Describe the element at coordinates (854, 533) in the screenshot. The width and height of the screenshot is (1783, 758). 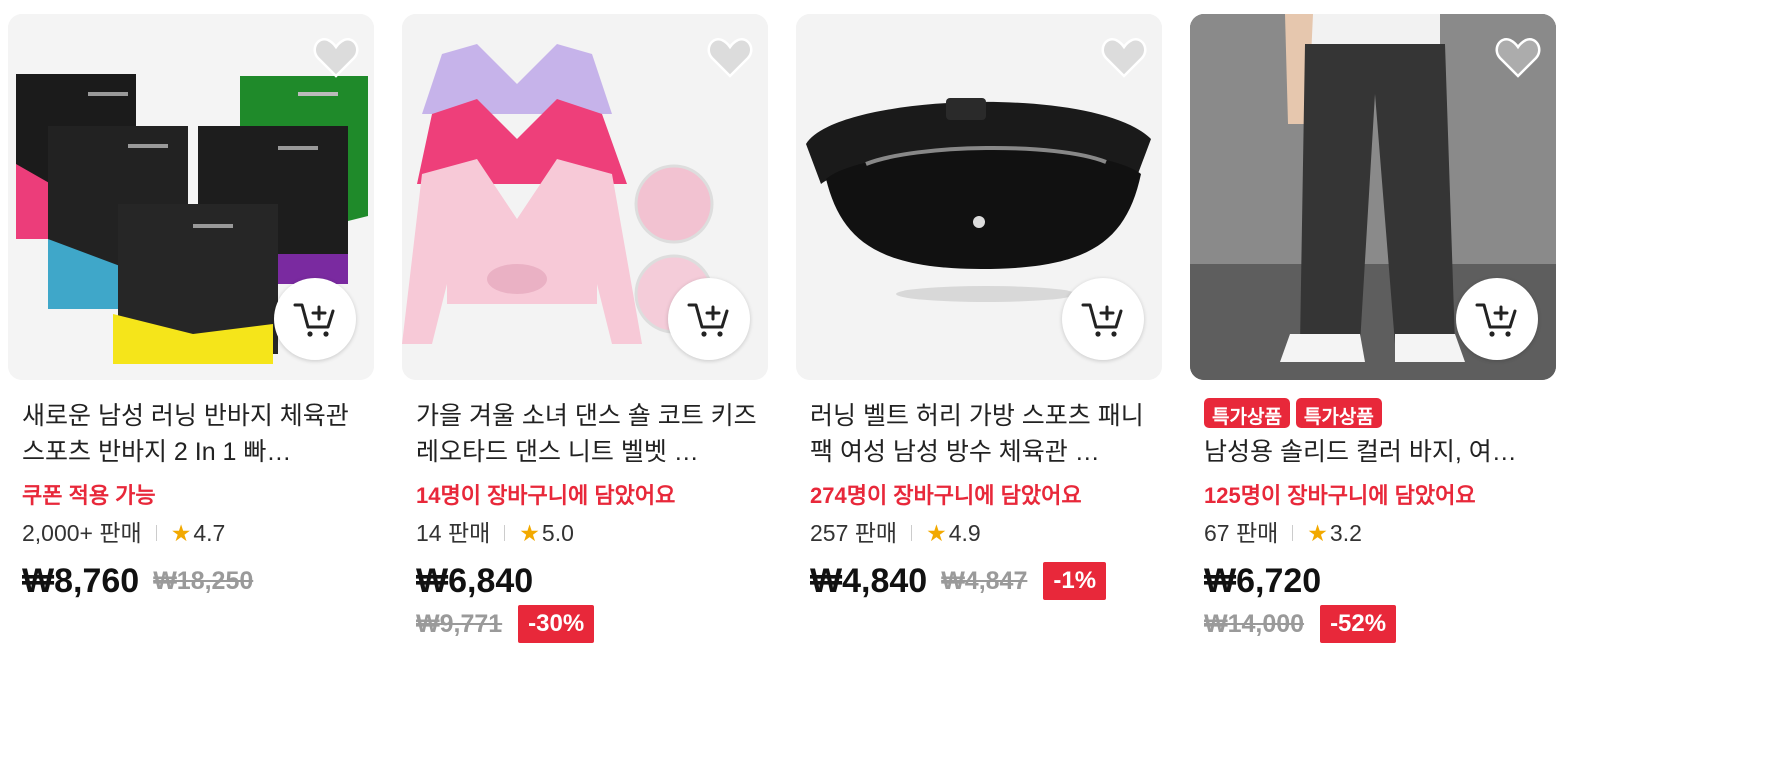
I see `sold-count: 257 판매` at that location.